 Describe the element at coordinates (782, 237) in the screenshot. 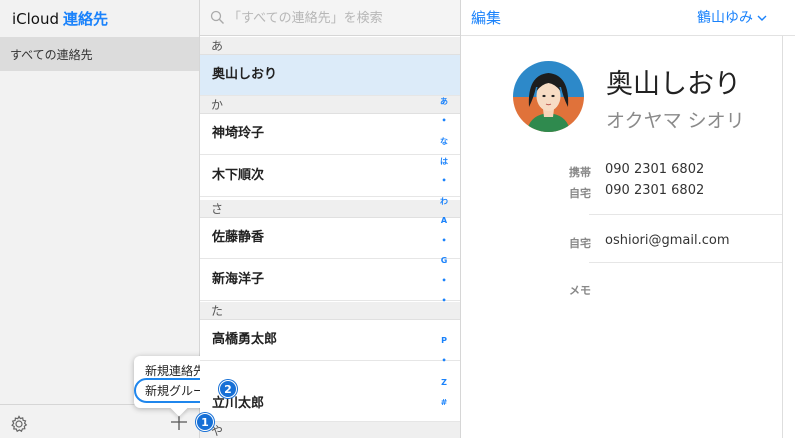

I see `pane-edge` at that location.